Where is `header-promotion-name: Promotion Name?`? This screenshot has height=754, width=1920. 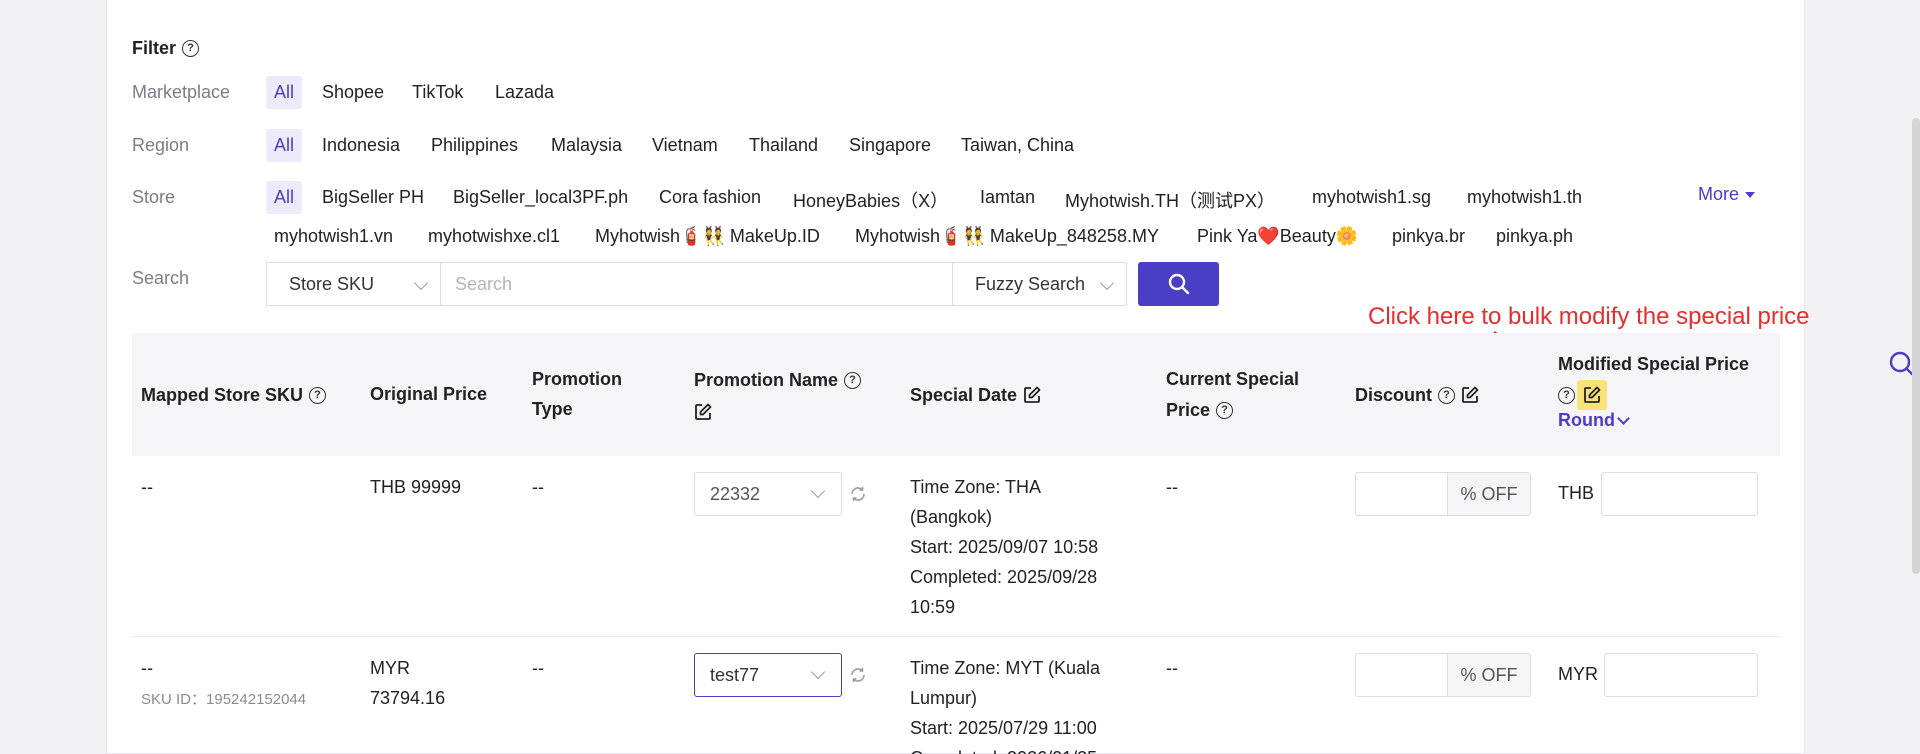
header-promotion-name: Promotion Name? is located at coordinates (778, 394).